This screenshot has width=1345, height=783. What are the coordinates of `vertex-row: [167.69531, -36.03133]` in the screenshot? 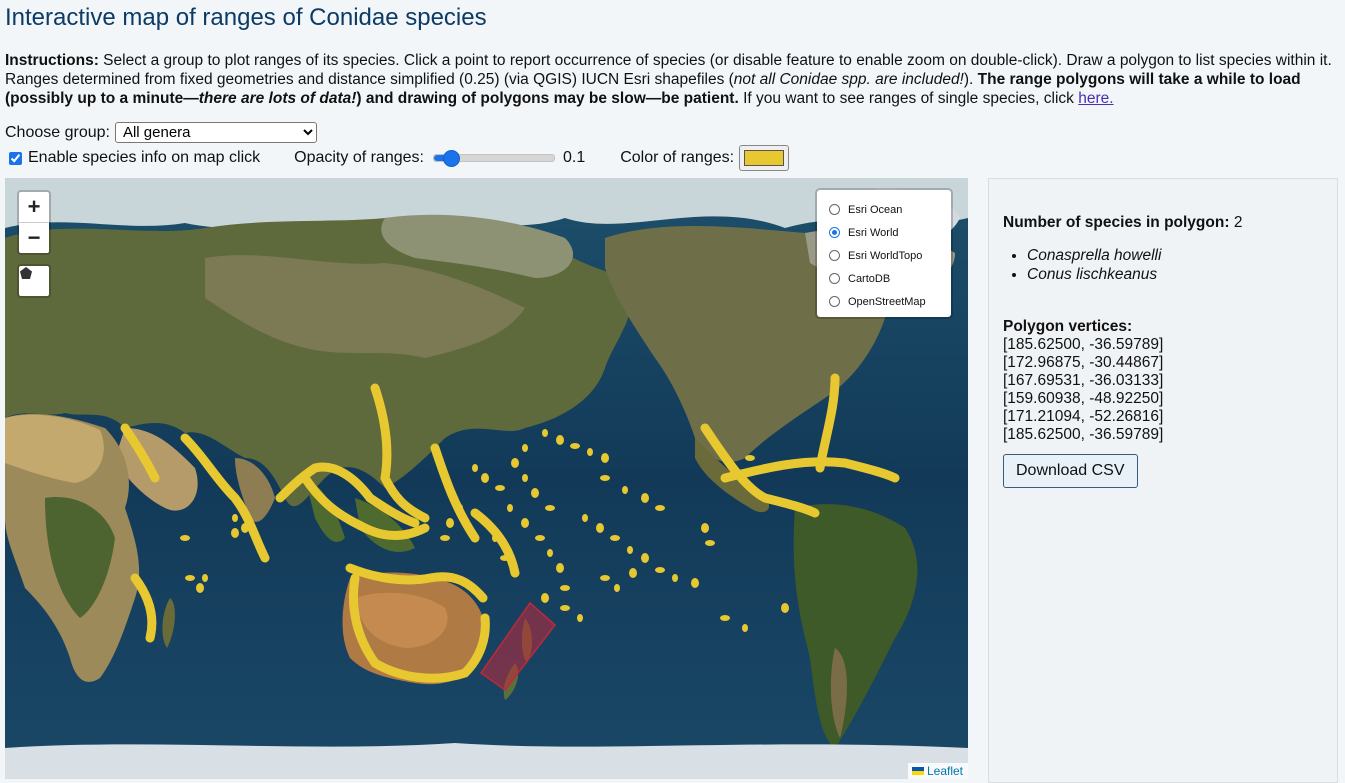 It's located at (1083, 380).